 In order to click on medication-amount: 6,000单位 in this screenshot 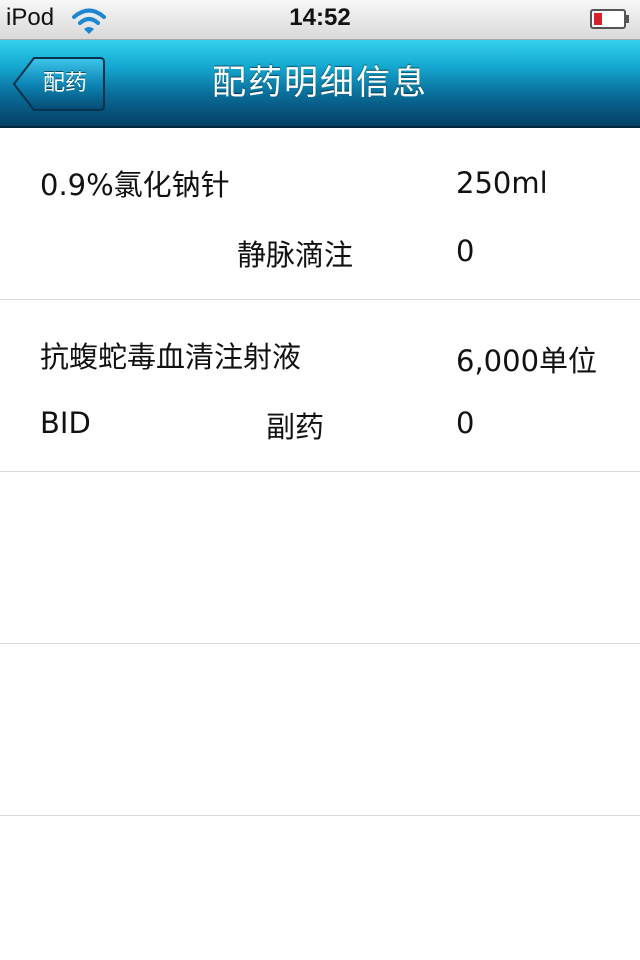, I will do `click(527, 361)`.